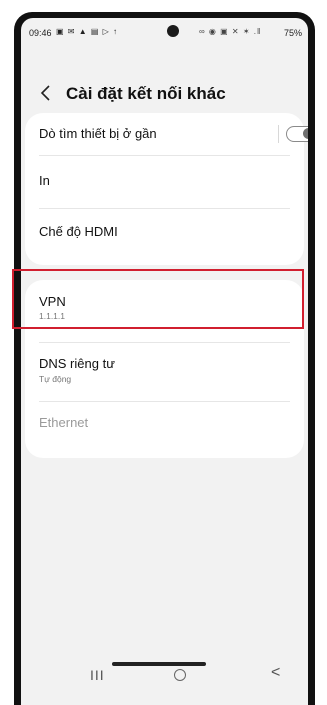 The height and width of the screenshot is (705, 327). What do you see at coordinates (98, 133) in the screenshot?
I see `nearby-device-scanning-label: Dò tìm thiết bị ở gần` at bounding box center [98, 133].